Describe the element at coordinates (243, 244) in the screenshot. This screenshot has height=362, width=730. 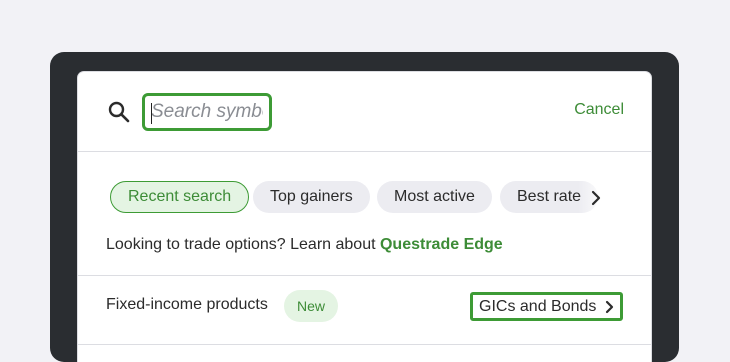
I see `options-prompt-text: Looking to trade options? Learn about` at that location.